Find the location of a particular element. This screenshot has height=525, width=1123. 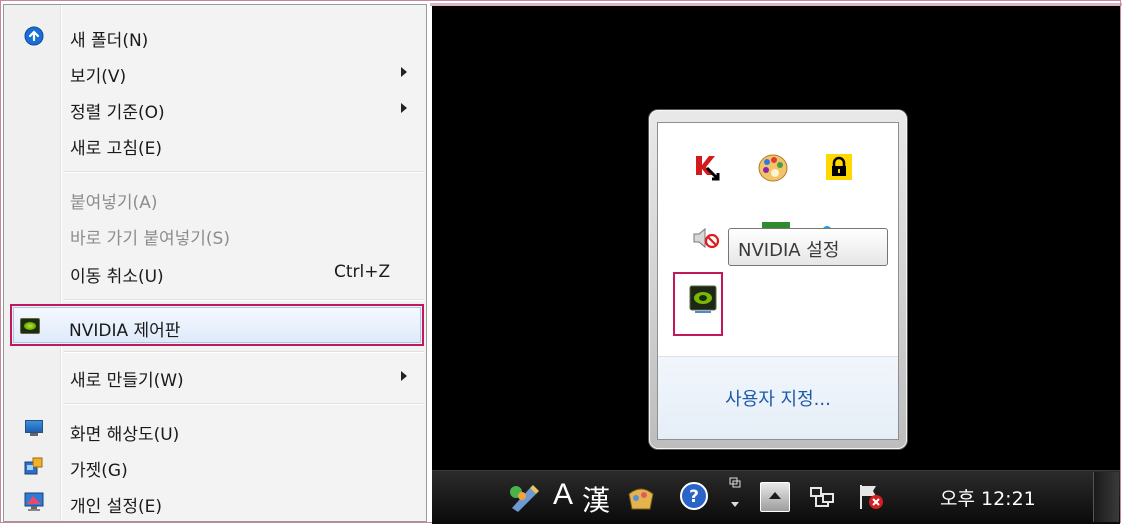

paint-palette-icon is located at coordinates (772, 167).